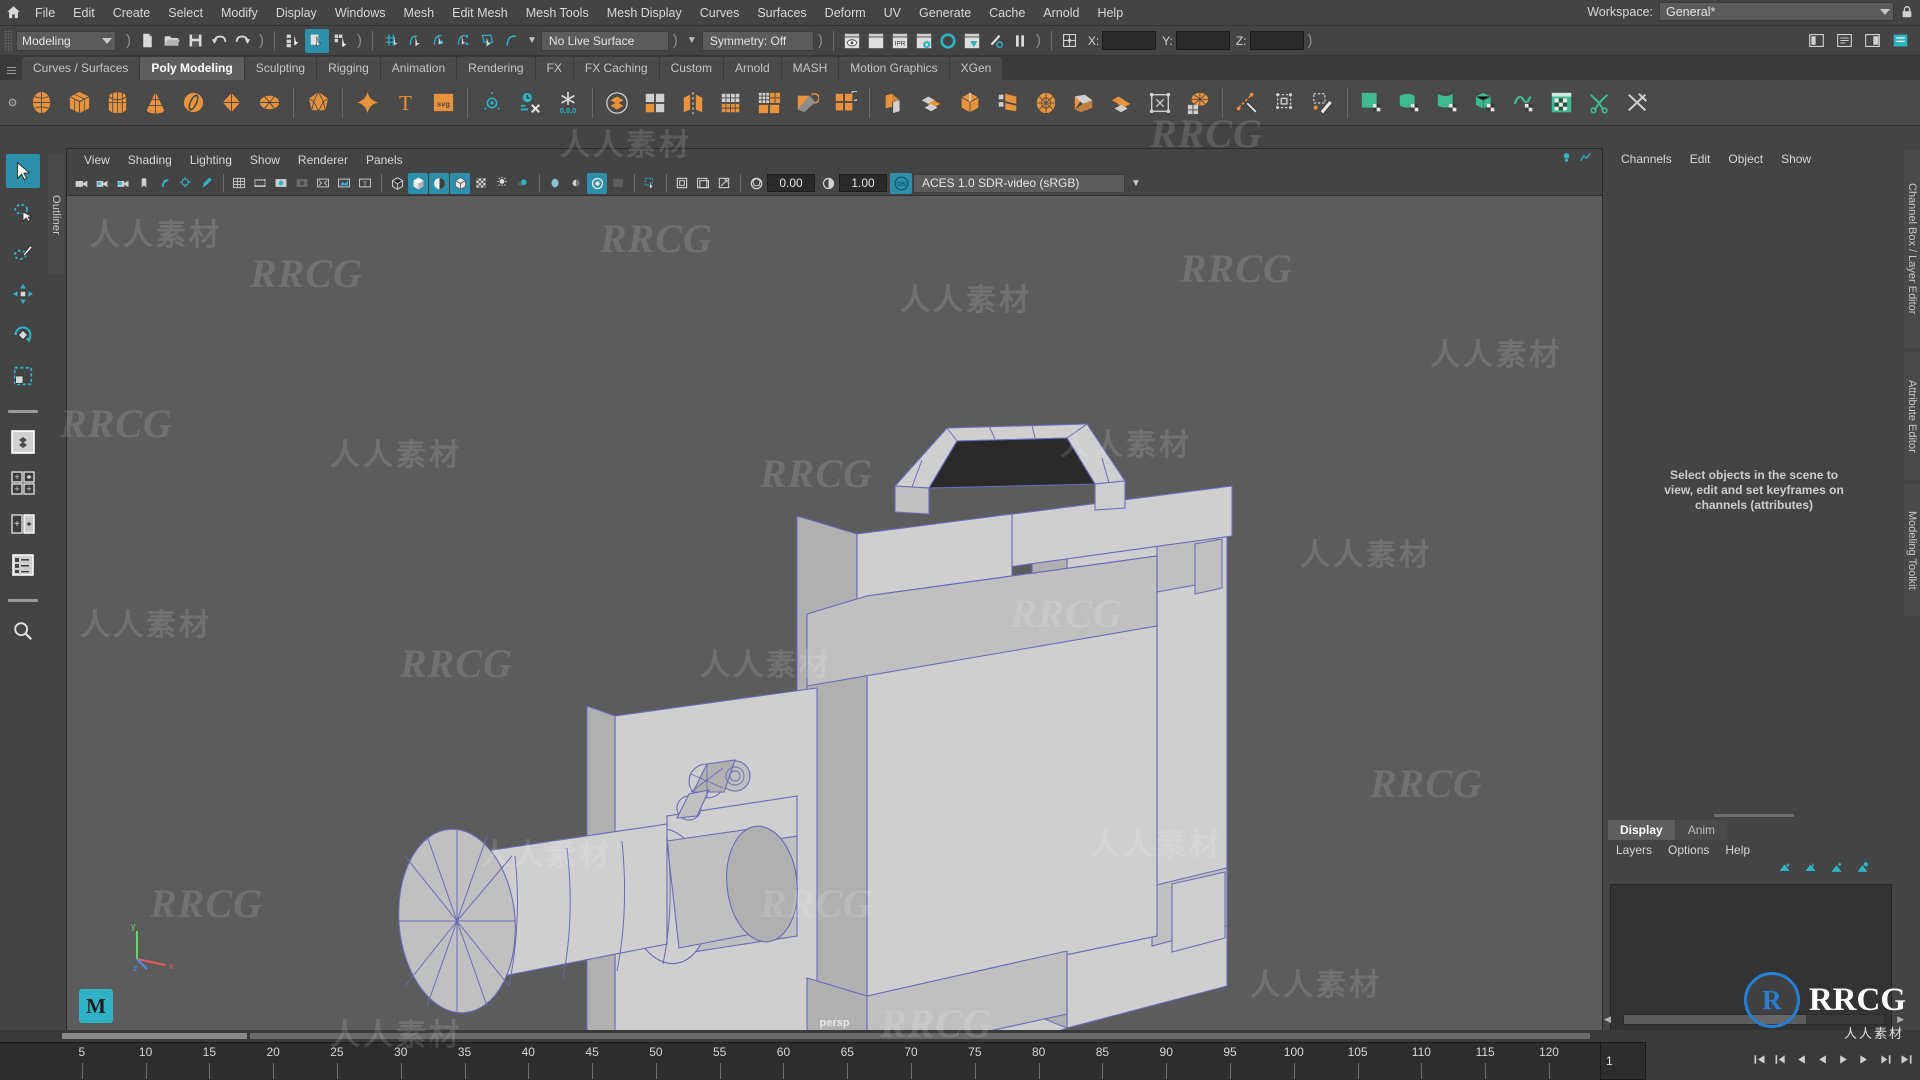 The image size is (1920, 1080). What do you see at coordinates (996, 41) in the screenshot?
I see `redo-render-icon` at bounding box center [996, 41].